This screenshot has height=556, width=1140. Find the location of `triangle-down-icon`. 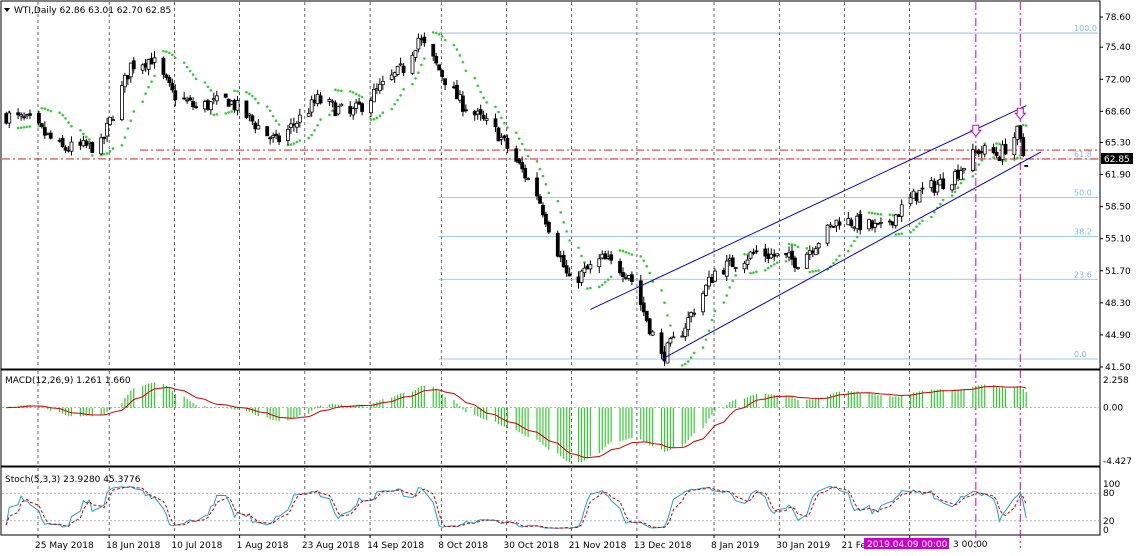

triangle-down-icon is located at coordinates (7, 10).